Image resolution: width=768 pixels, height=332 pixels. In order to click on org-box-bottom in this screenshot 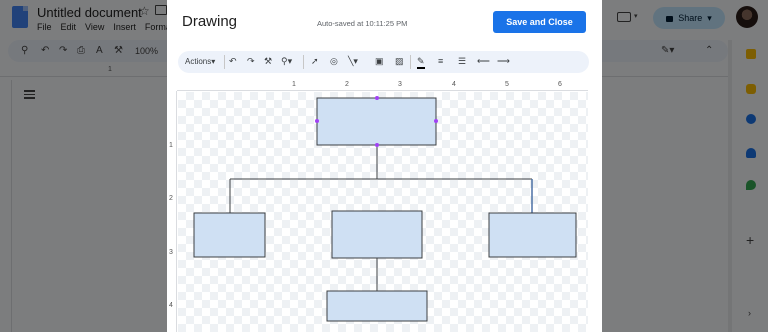, I will do `click(377, 306)`.